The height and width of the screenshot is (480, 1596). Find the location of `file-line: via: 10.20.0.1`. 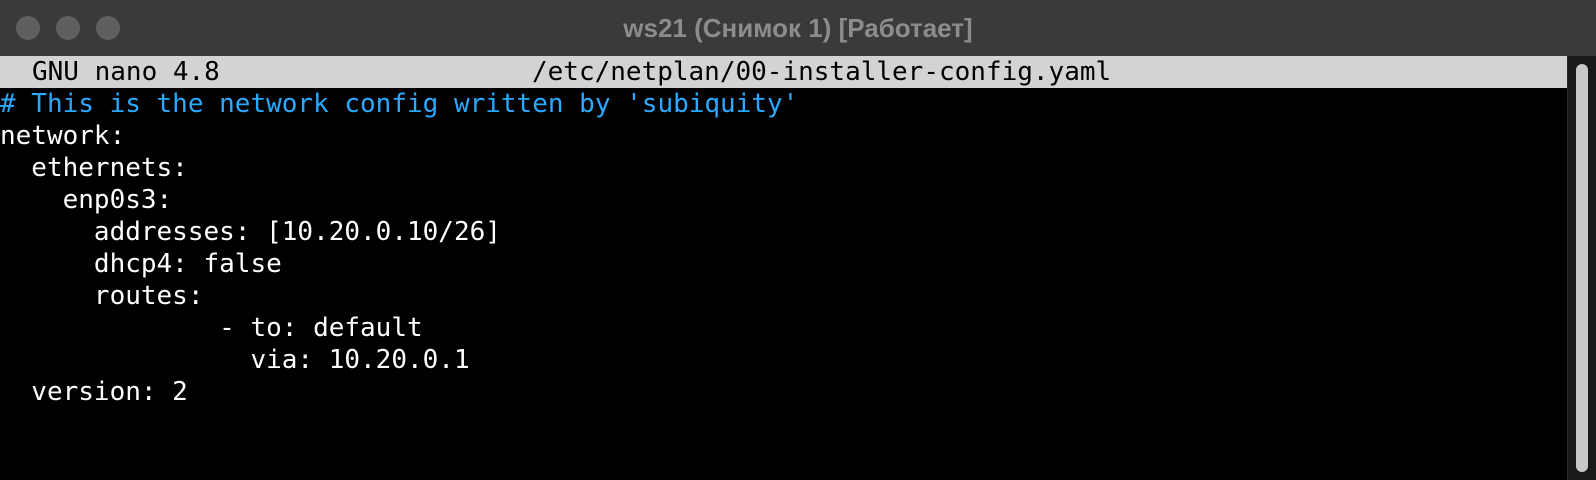

file-line: via: 10.20.0.1 is located at coordinates (234, 360).